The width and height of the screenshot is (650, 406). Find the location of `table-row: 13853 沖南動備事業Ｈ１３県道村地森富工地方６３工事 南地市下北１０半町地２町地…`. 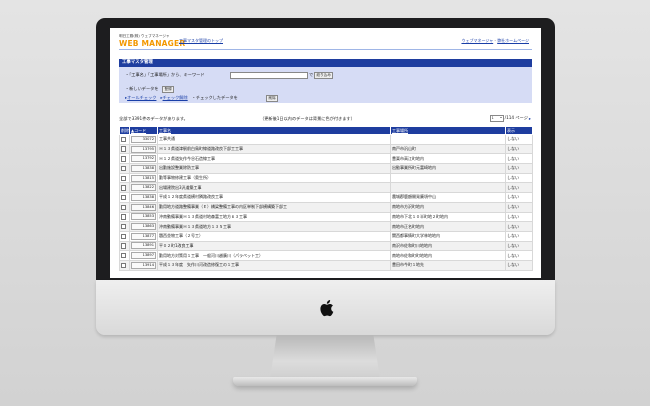

table-row: 13853 沖南動備事業Ｈ１３県道村地森富工地方６３工事 南地市下北１０半町地２町地… is located at coordinates (326, 217).